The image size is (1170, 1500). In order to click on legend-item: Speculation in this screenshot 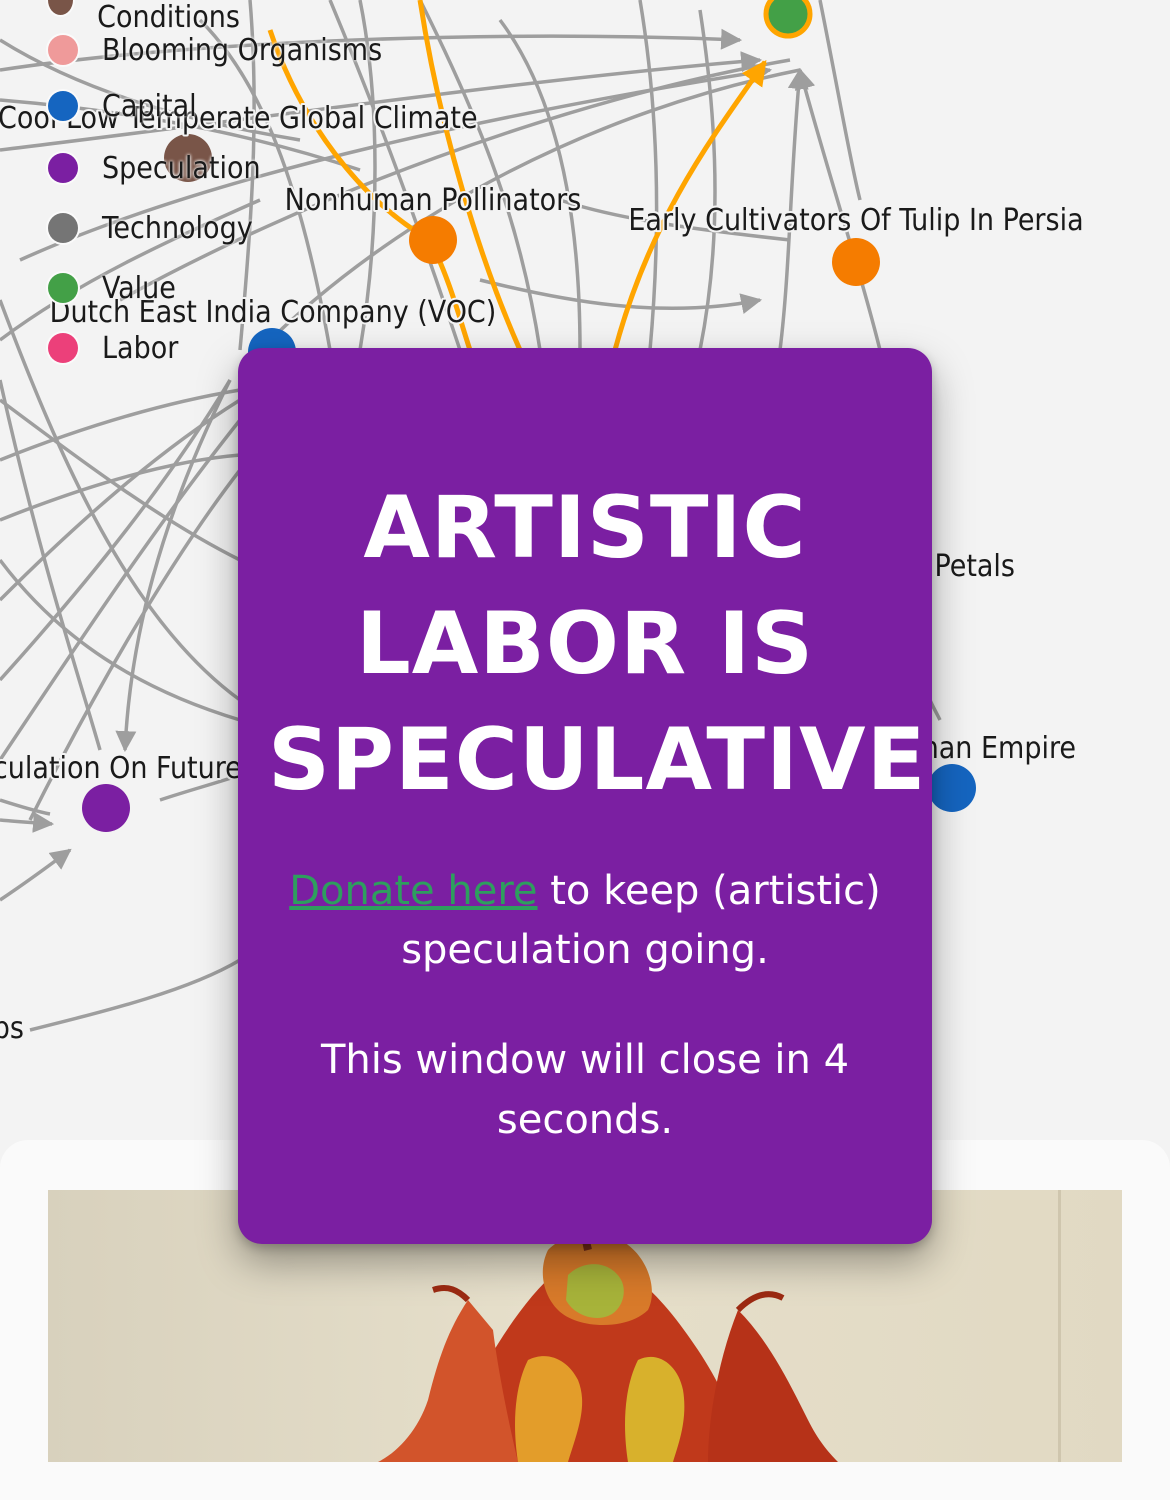, I will do `click(154, 168)`.